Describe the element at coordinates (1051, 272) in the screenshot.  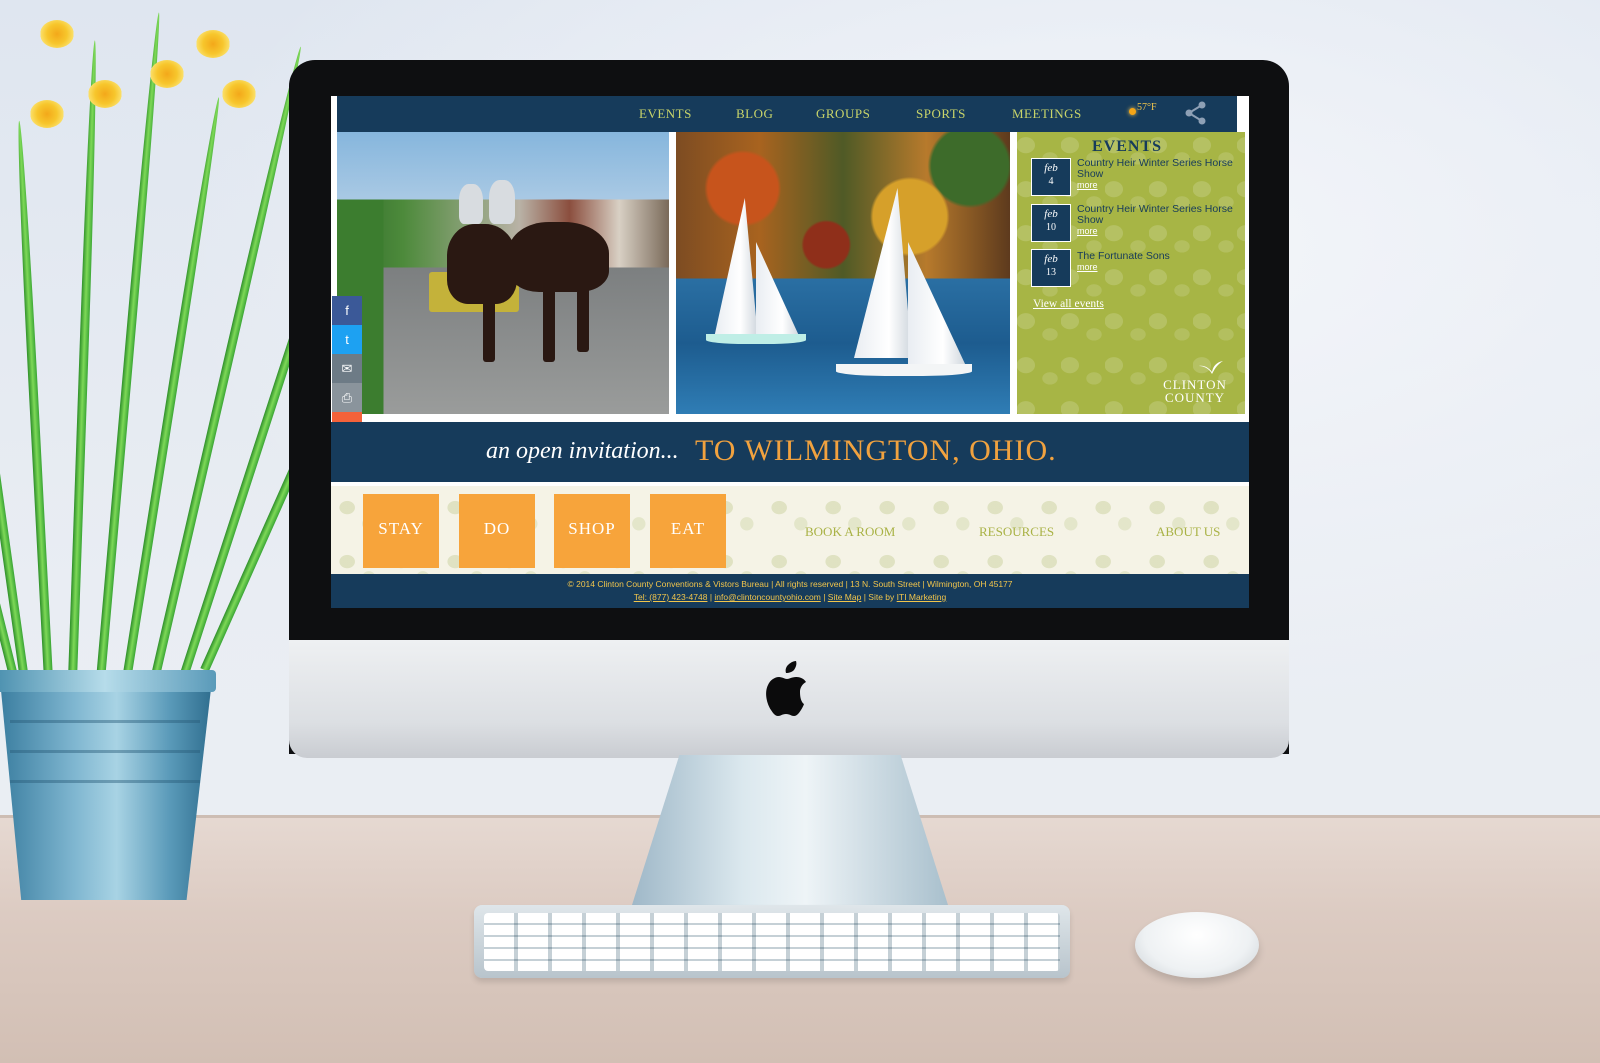
I see `event-day: 13` at that location.